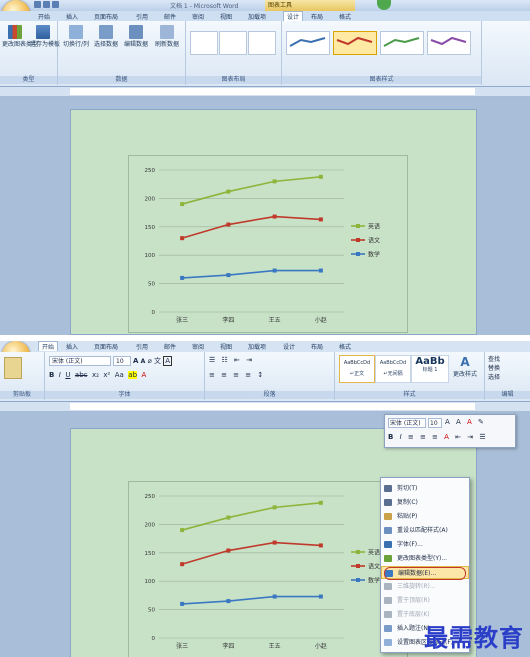 The height and width of the screenshot is (657, 530). Describe the element at coordinates (60, 375) in the screenshot. I see `italic-icon: I` at that location.